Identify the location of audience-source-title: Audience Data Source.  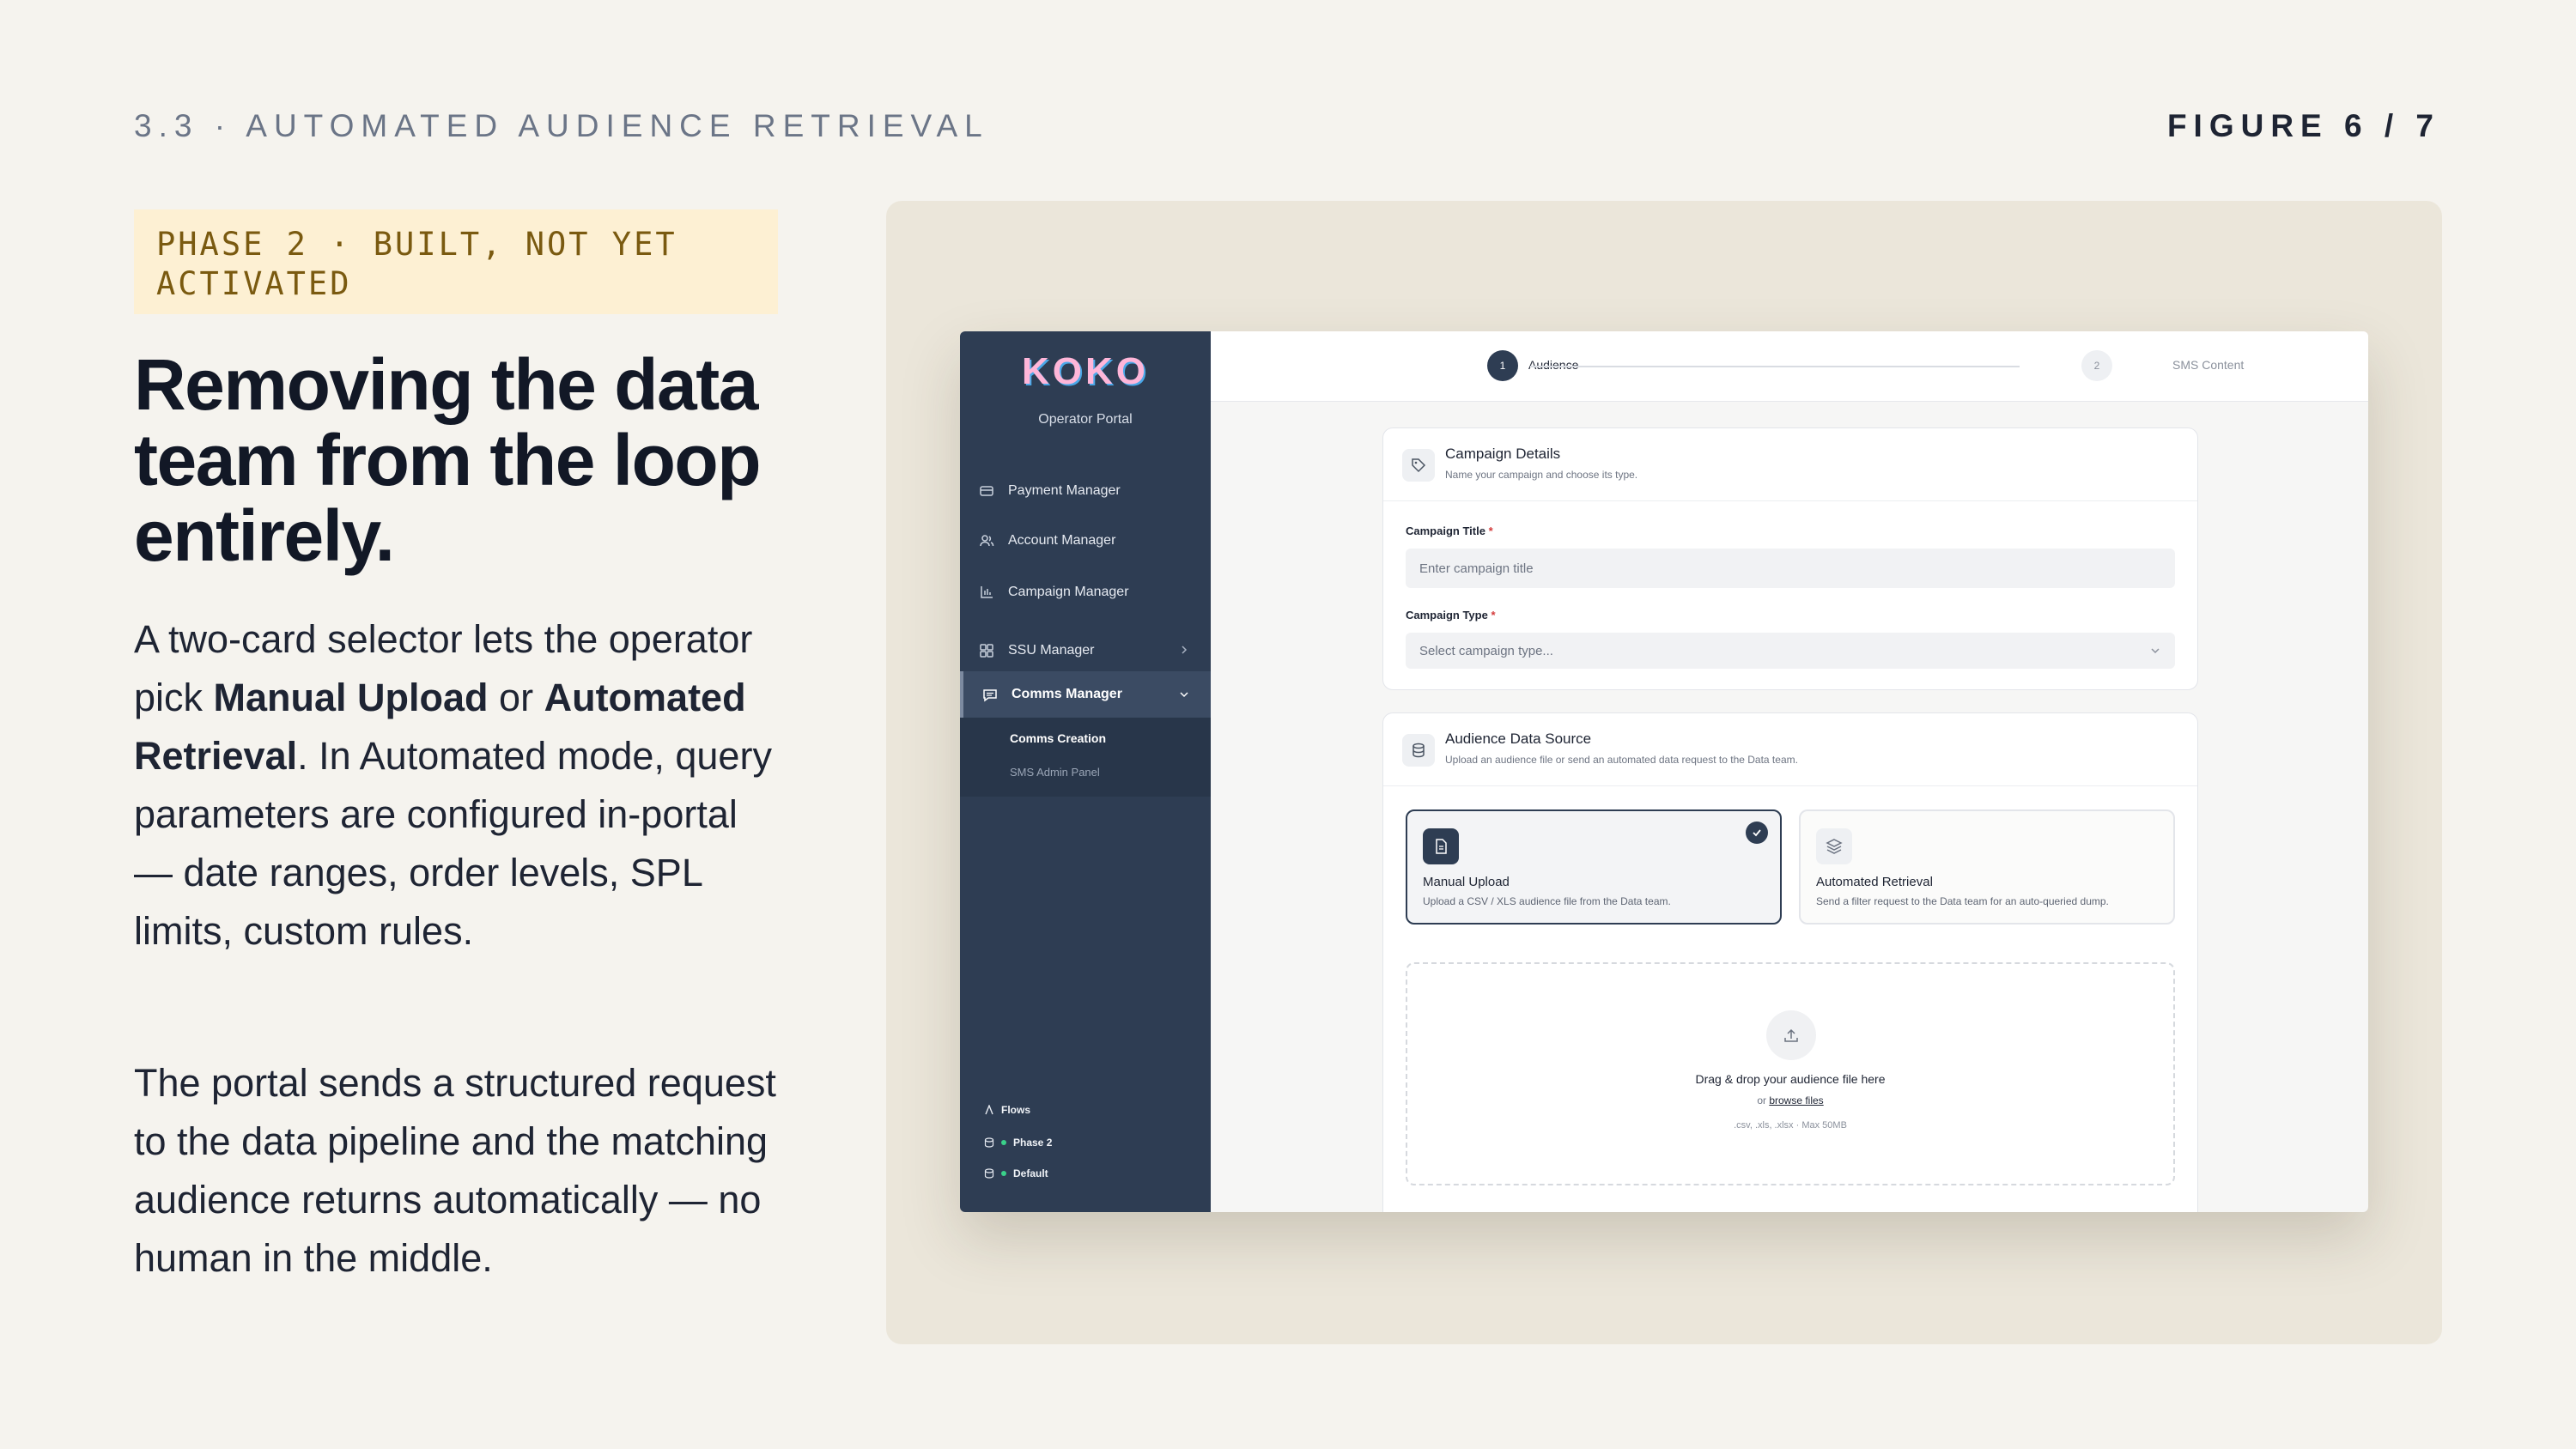
(1518, 739).